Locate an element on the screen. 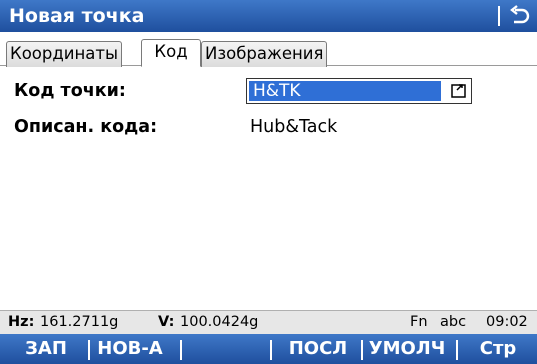 The image size is (537, 364). tab-images: Изображения is located at coordinates (264, 54).